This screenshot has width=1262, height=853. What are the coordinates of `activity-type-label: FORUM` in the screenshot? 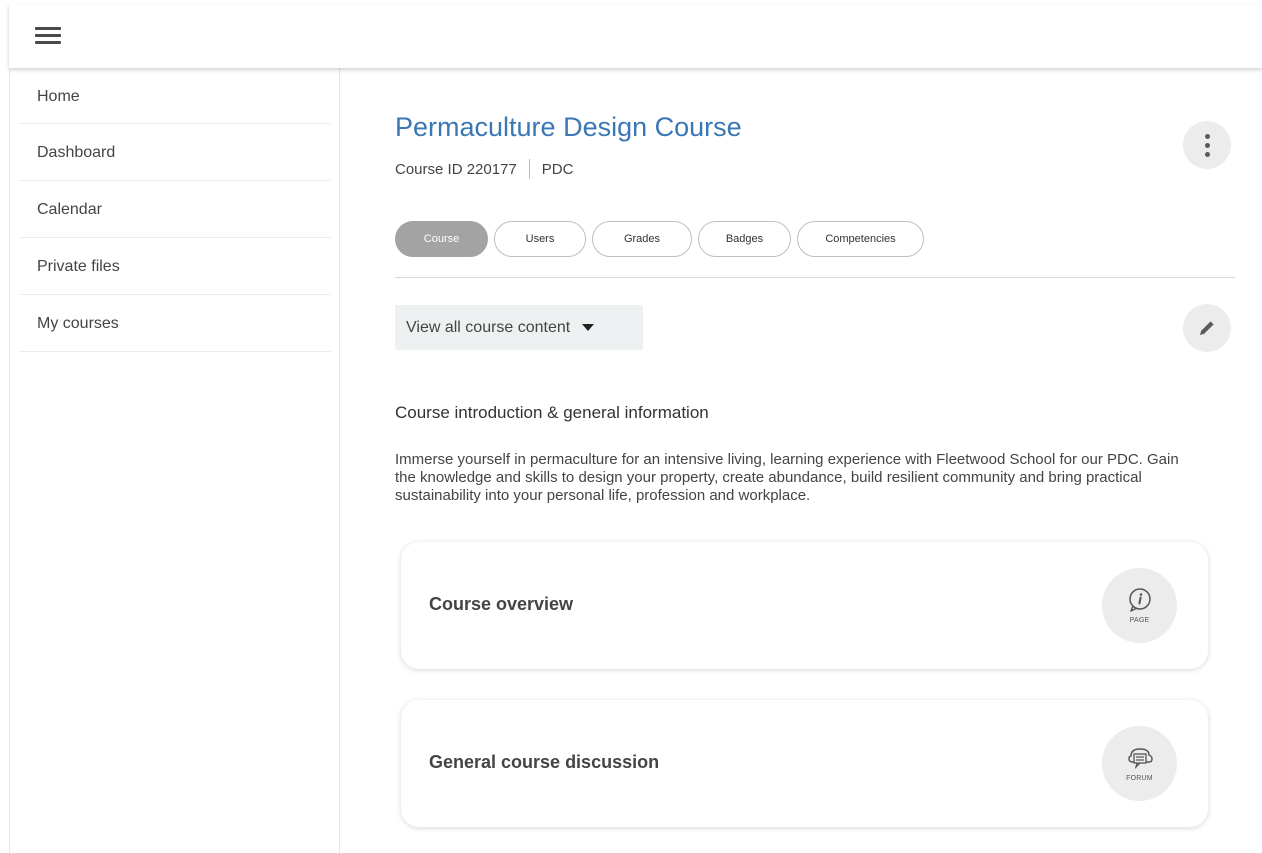 It's located at (1139, 778).